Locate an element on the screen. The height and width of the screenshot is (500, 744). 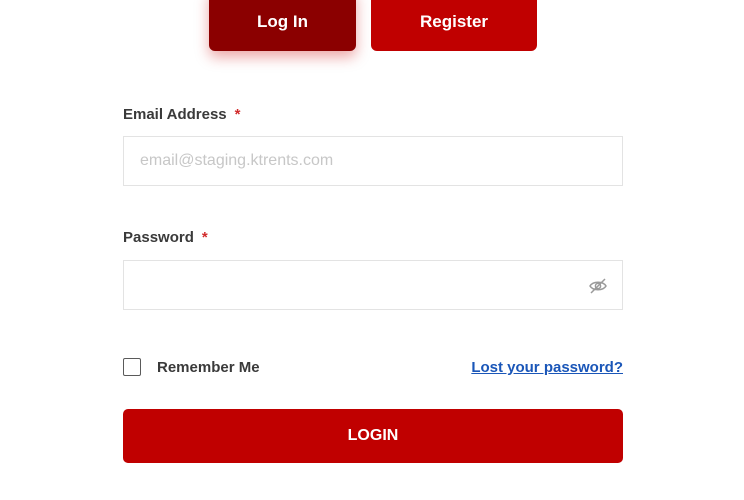
tab-login: Log In is located at coordinates (282, 25).